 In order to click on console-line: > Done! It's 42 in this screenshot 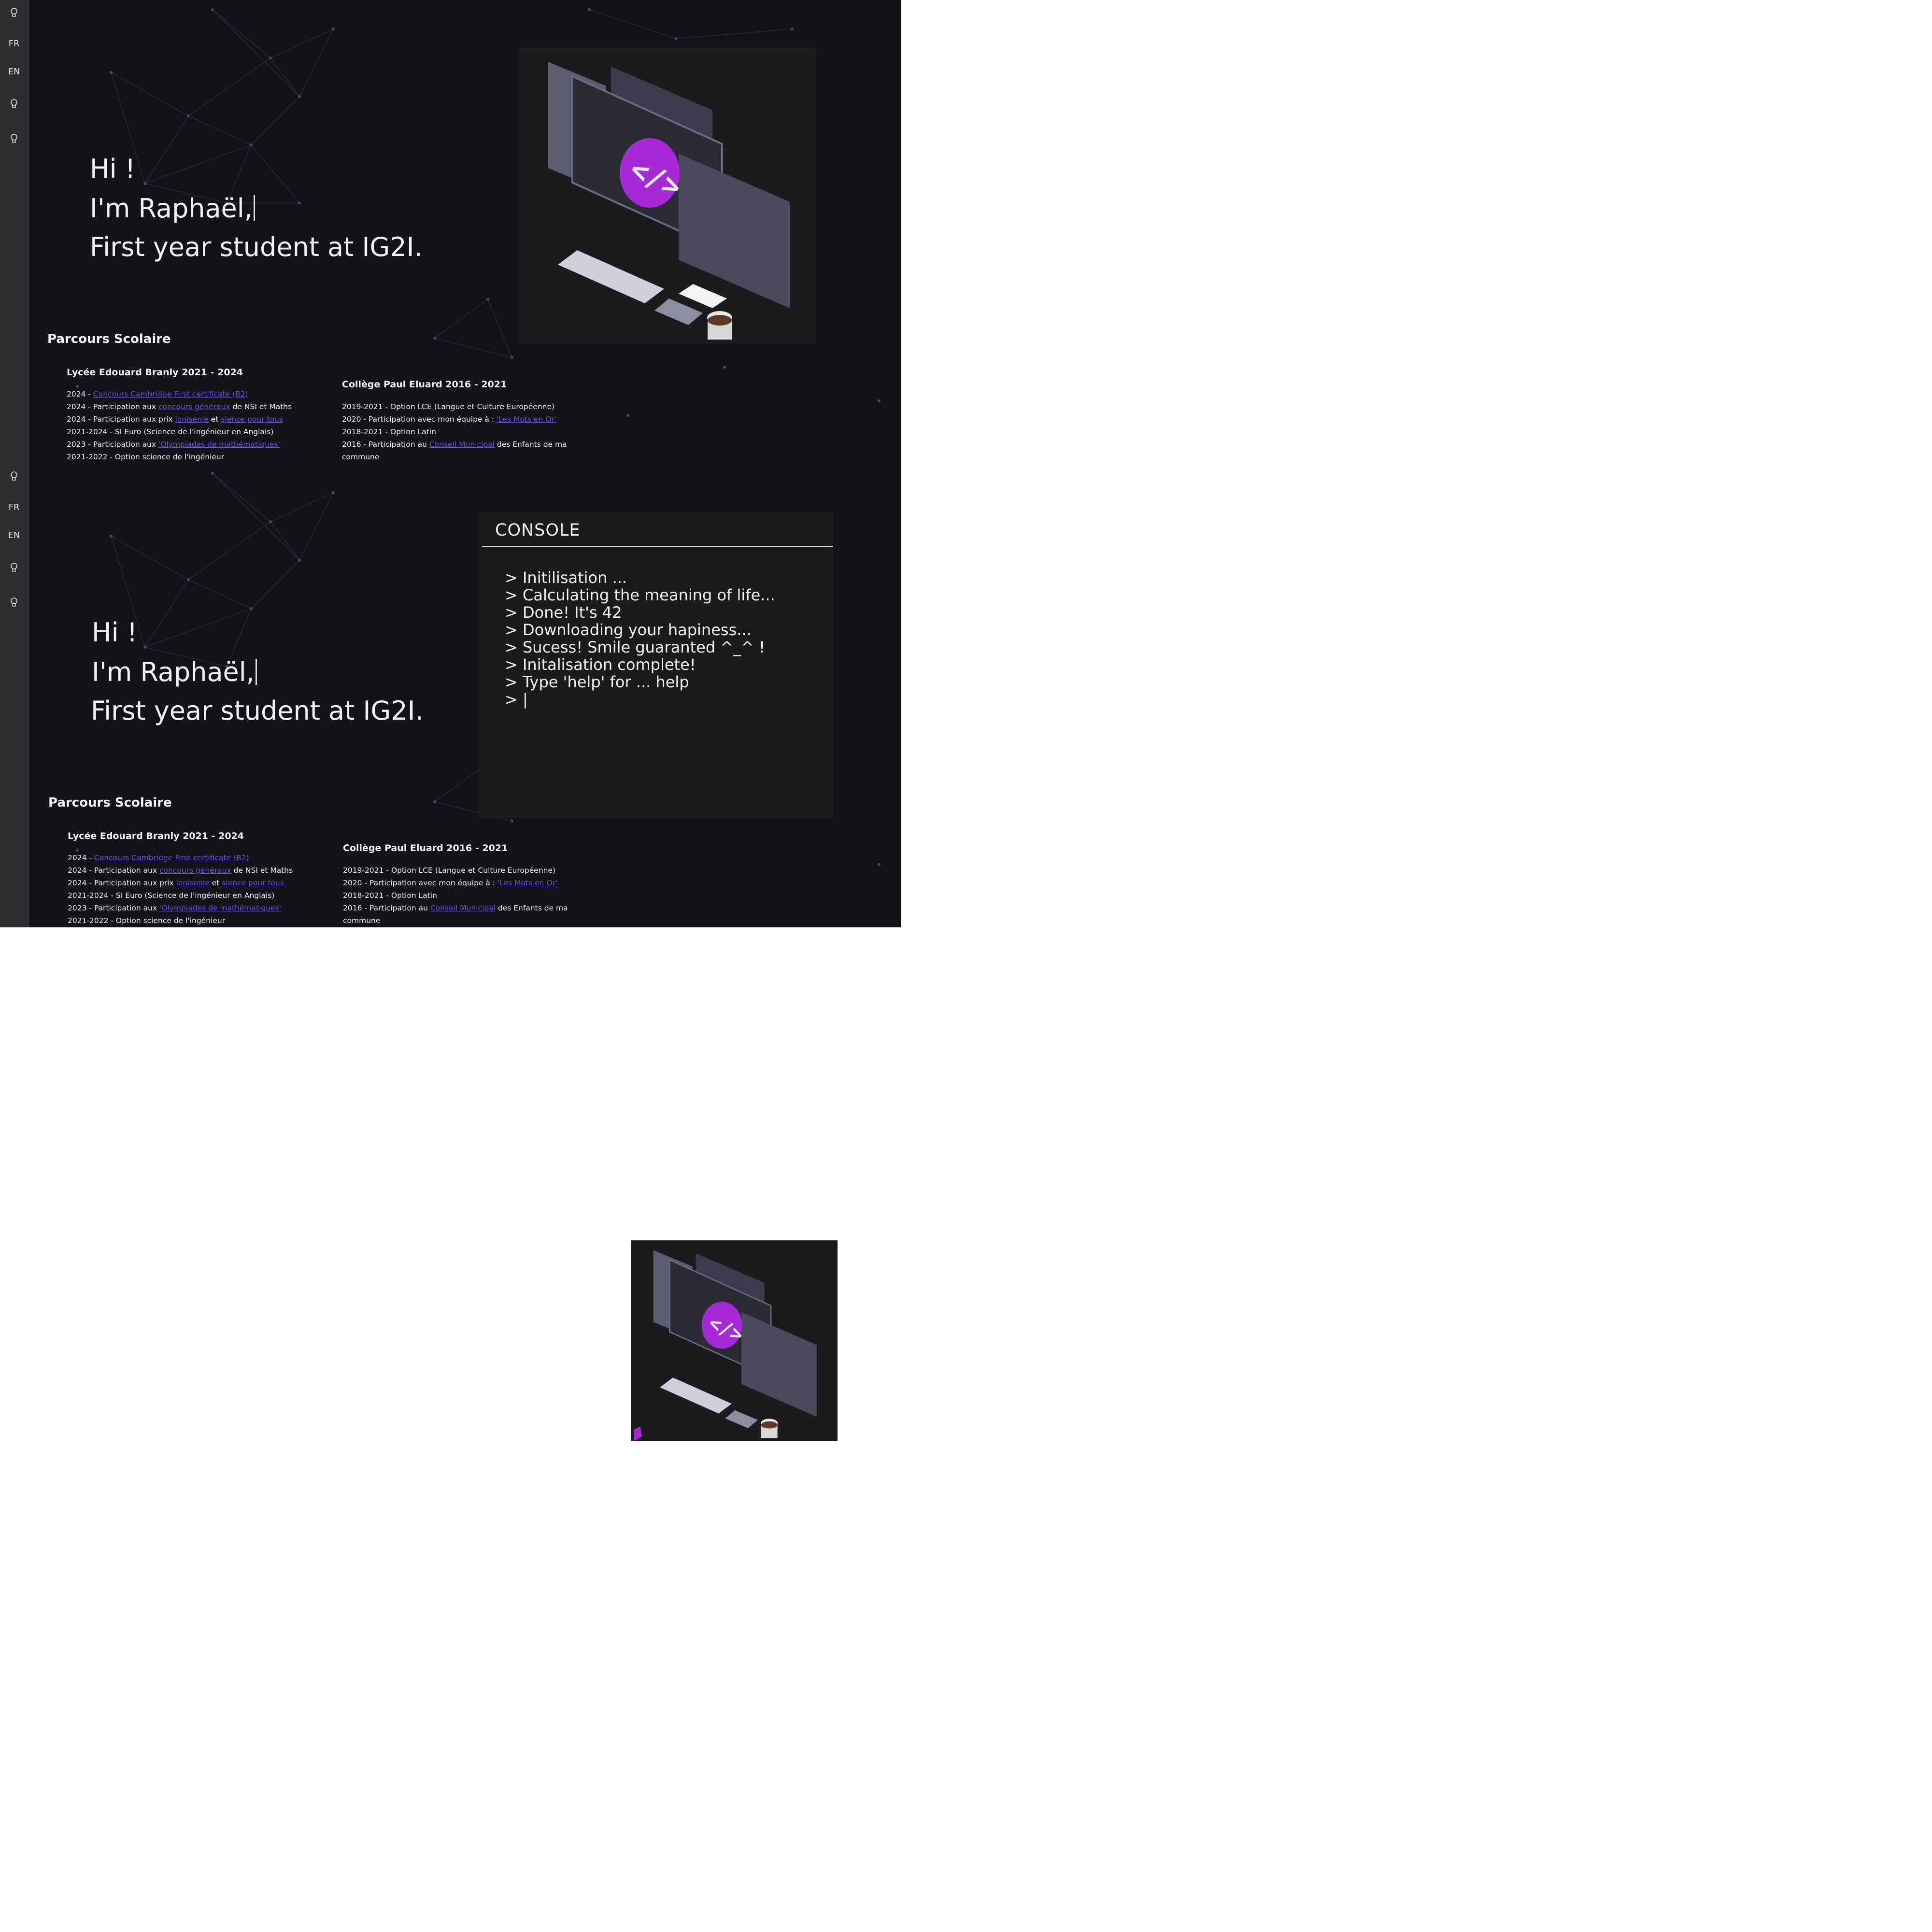, I will do `click(563, 612)`.